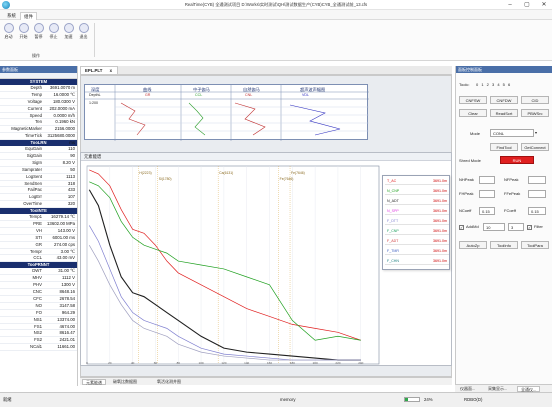 This screenshot has height=407, width=552. Describe the element at coordinates (473, 113) in the screenshot. I see `clear-button: Clear` at that location.